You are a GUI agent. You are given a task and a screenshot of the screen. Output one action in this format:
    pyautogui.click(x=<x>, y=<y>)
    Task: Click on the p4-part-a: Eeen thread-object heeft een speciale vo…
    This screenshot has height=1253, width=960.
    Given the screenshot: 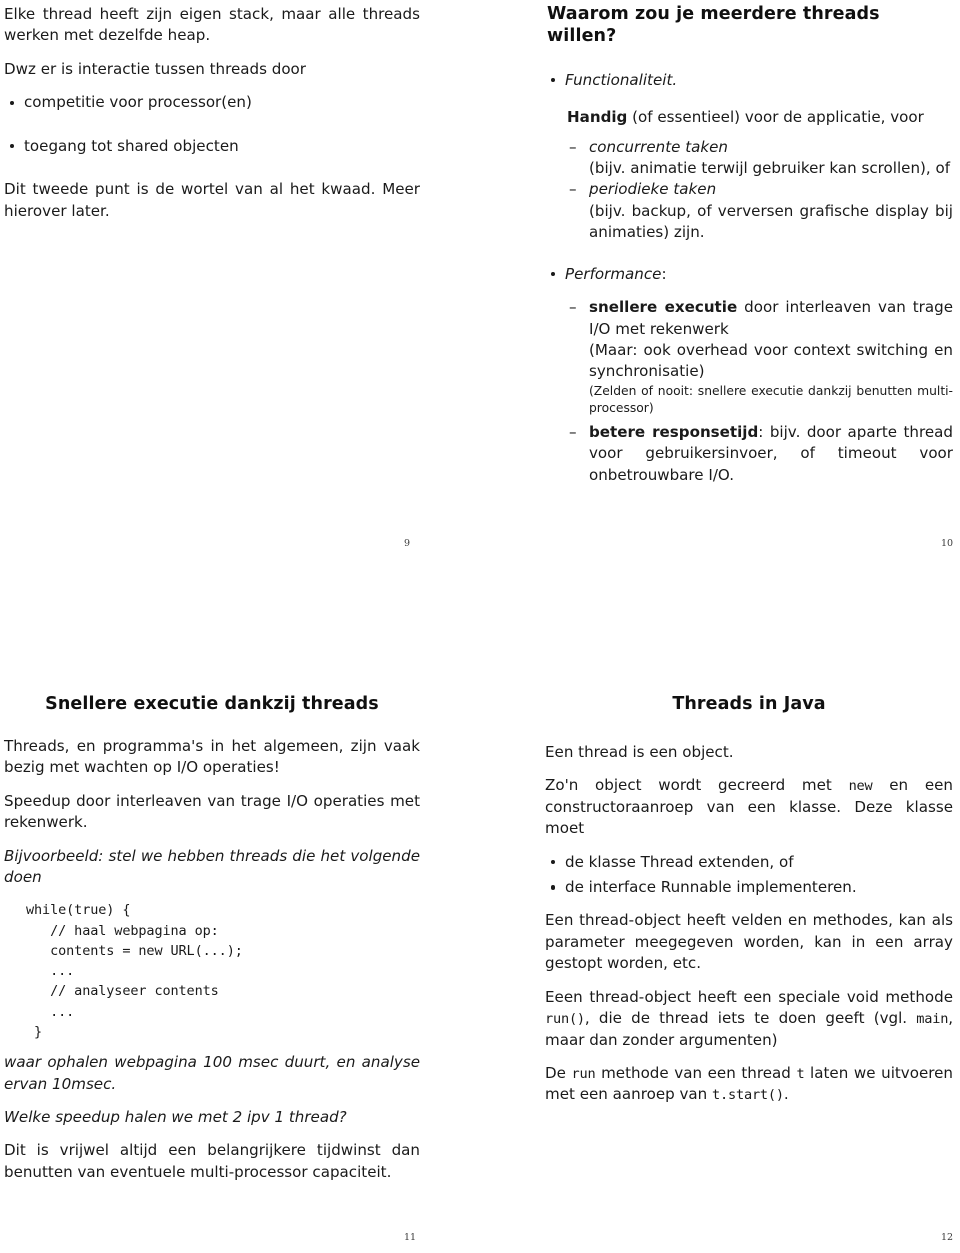 What is the action you would take?
    pyautogui.click(x=749, y=996)
    